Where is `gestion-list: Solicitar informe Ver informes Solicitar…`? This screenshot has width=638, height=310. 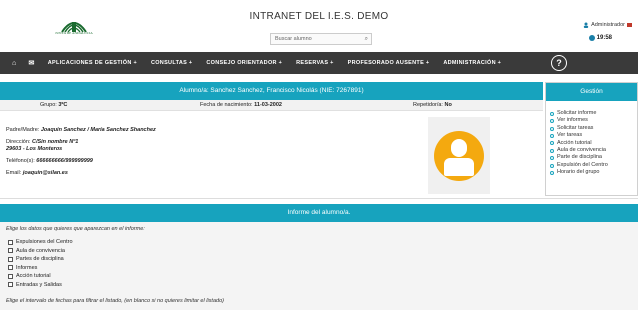 gestion-list: Solicitar informe Ver informes Solicitar… is located at coordinates (591, 139).